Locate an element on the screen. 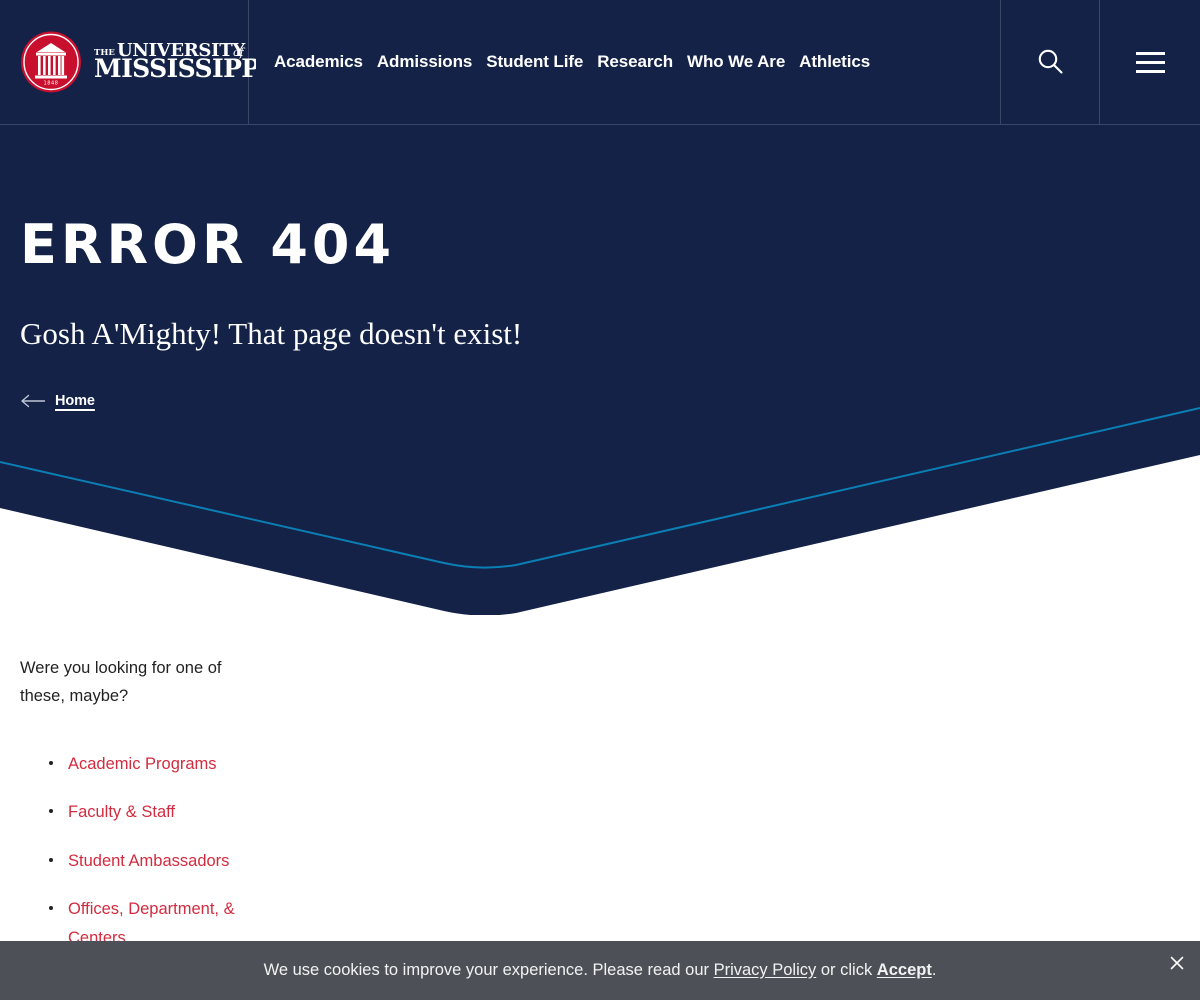 This screenshot has height=1000, width=1200. list-item: Academic Programs is located at coordinates (150, 764).